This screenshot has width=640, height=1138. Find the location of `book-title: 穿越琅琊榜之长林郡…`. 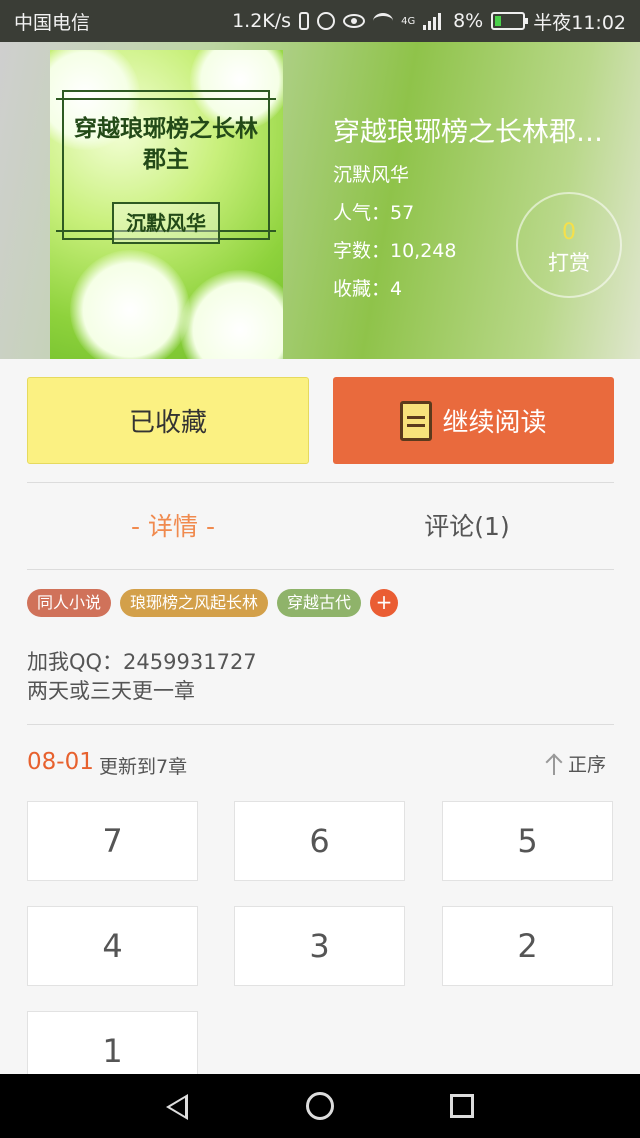

book-title: 穿越琅琊榜之长林郡… is located at coordinates (468, 132).